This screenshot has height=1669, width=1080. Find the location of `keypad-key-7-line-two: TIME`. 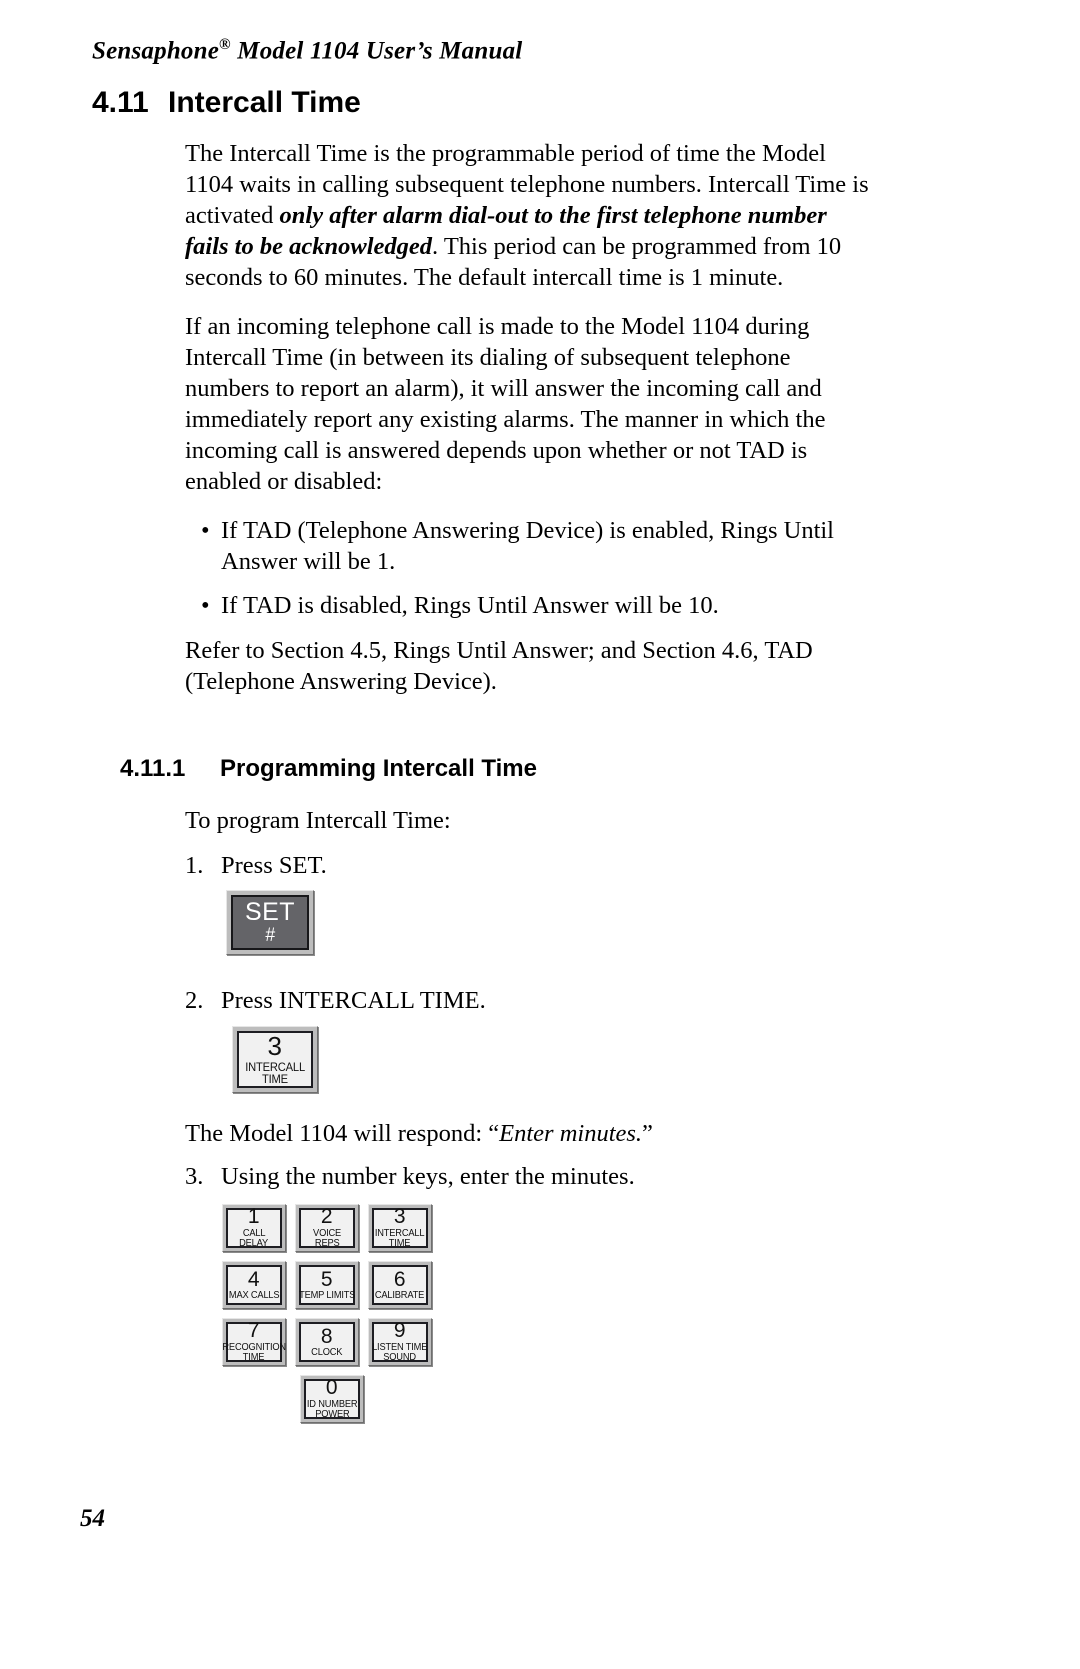

keypad-key-7-line-two: TIME is located at coordinates (254, 1358).